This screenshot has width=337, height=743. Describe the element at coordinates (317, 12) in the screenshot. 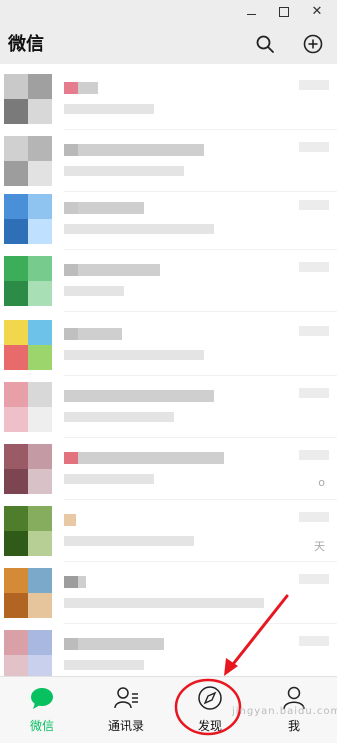

I see `close-button: ✕` at that location.